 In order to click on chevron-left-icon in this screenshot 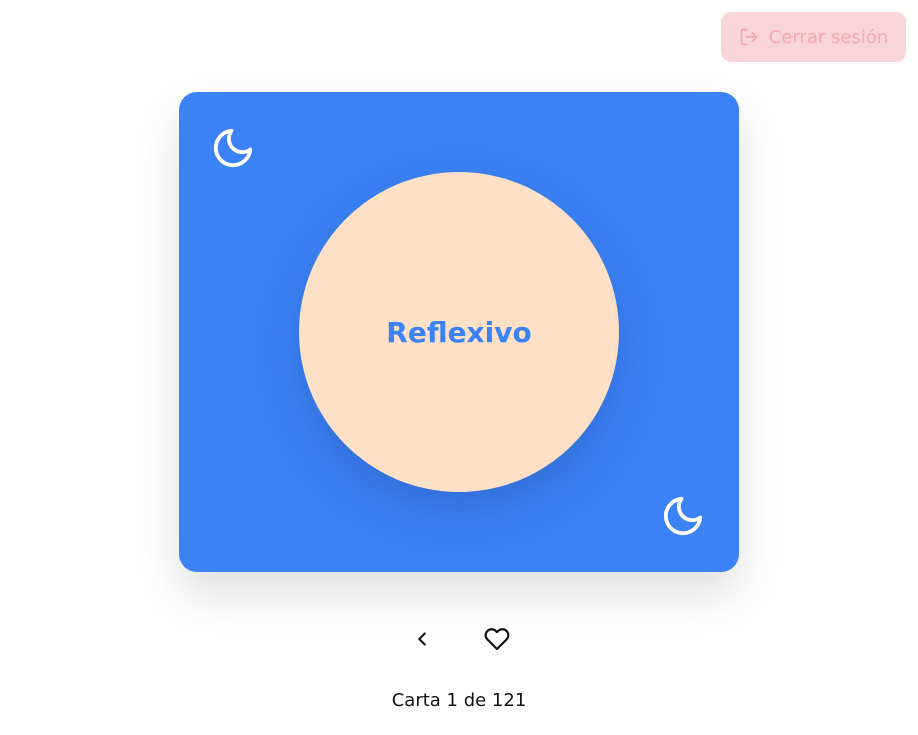, I will do `click(422, 640)`.